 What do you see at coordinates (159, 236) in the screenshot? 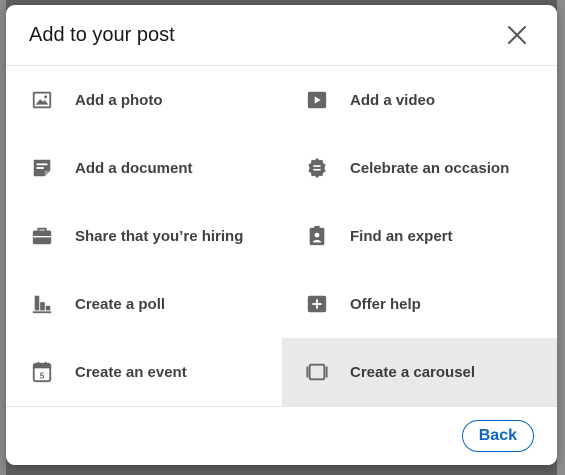
I see `option-label: Share that you’re hiring` at bounding box center [159, 236].